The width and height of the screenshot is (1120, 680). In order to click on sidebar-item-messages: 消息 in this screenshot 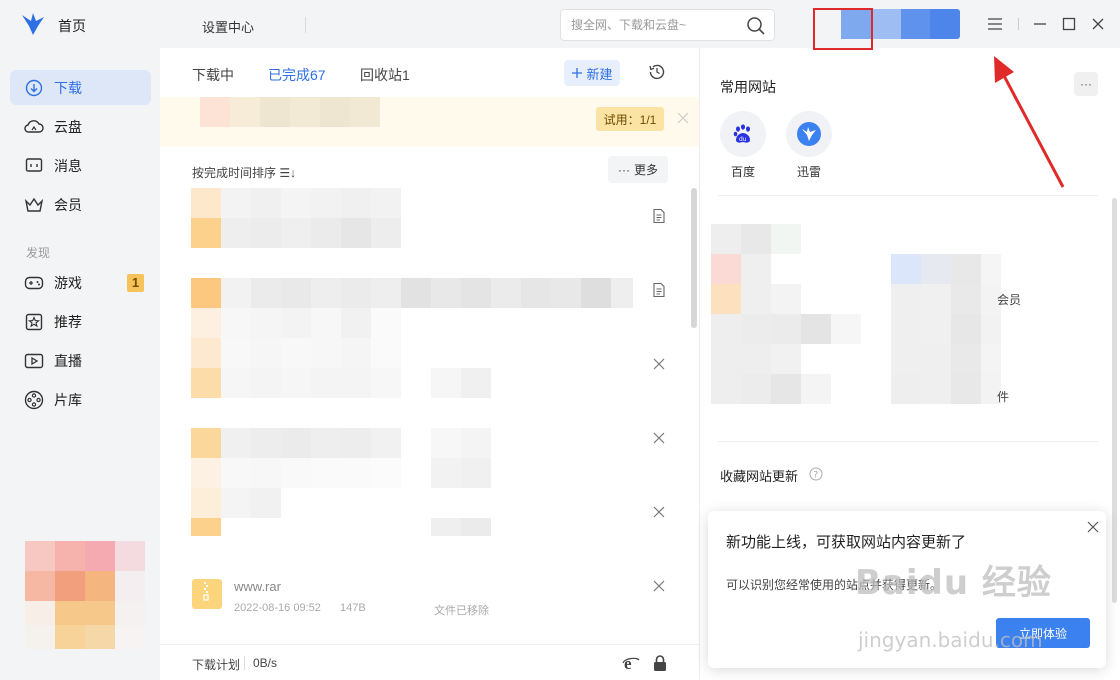, I will do `click(80, 165)`.